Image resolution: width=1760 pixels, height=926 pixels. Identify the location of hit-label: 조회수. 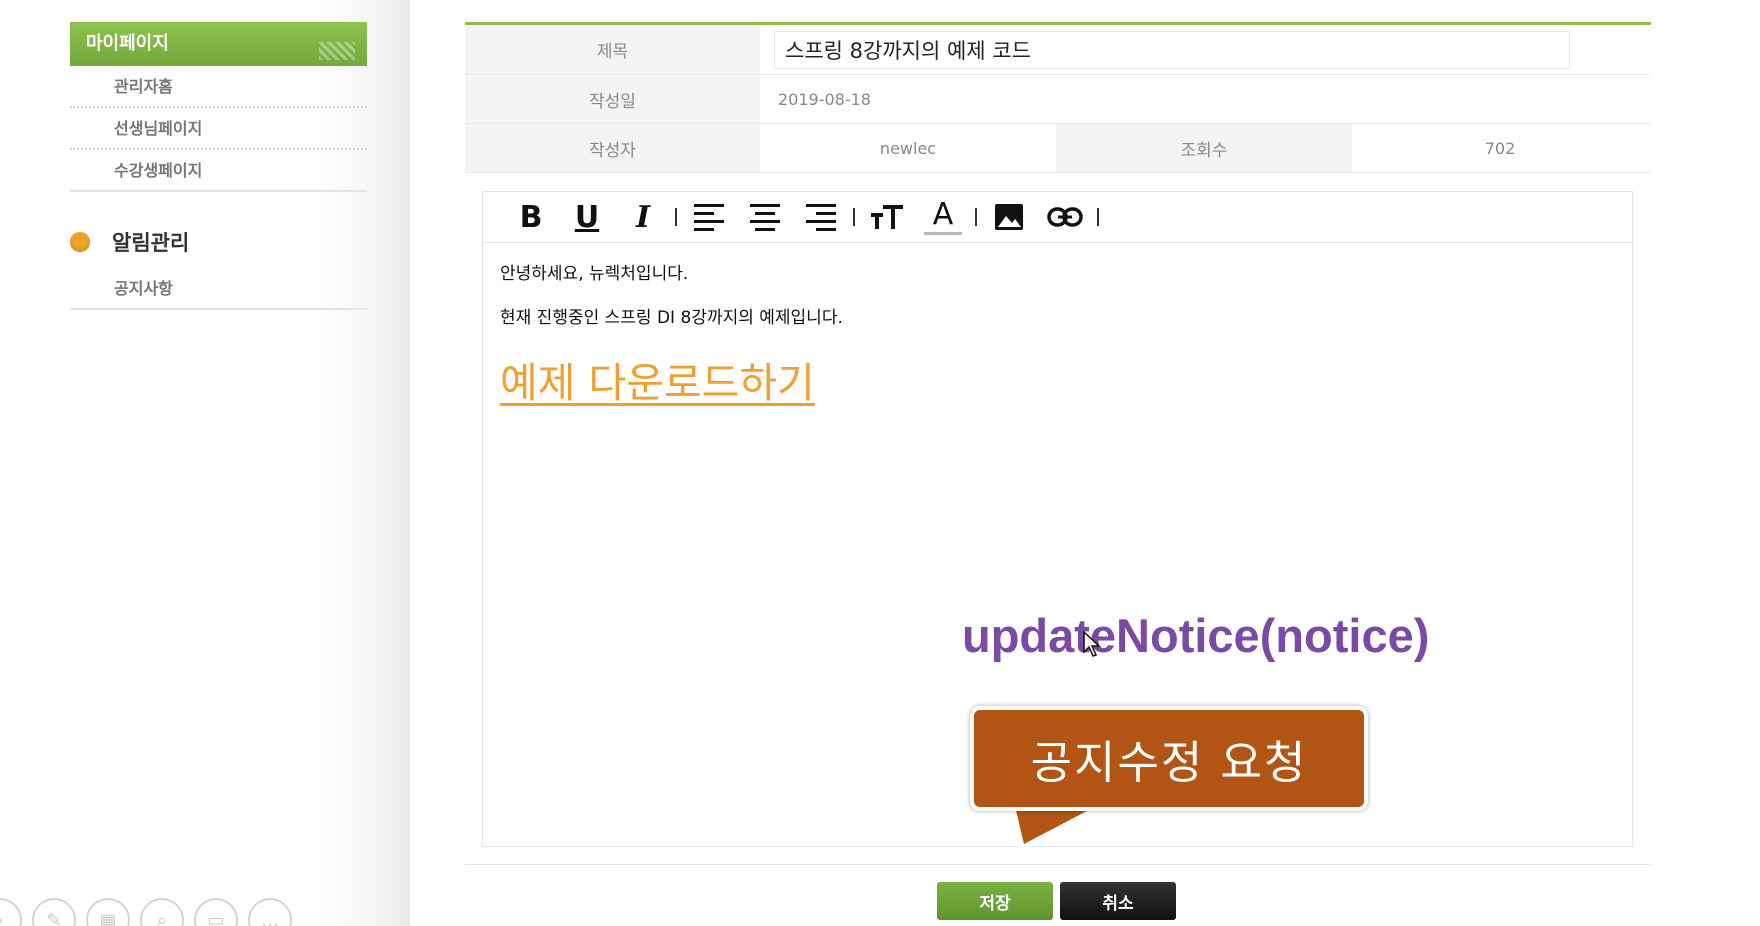
(1204, 148).